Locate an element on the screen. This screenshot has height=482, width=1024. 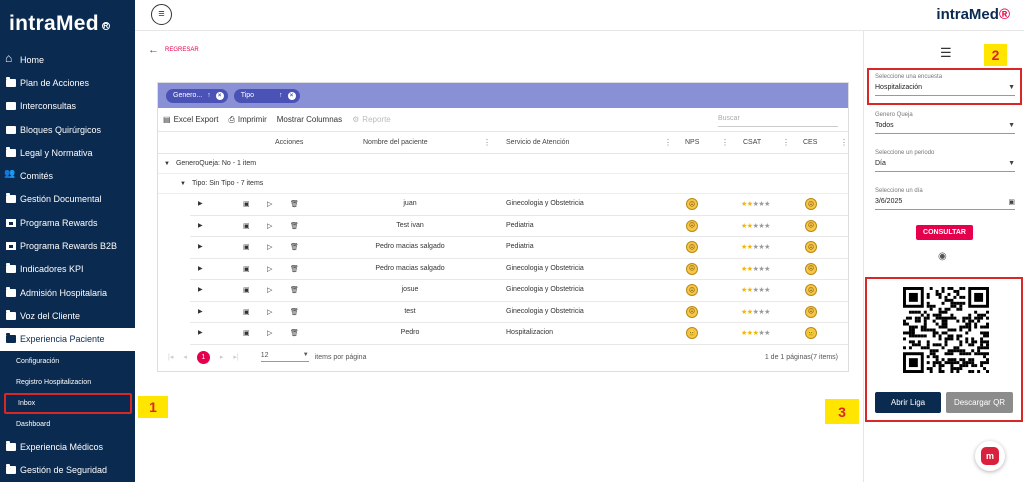
sidebar-item-voz-del-cliente: Voz del Cliente is located at coordinates (67, 315).